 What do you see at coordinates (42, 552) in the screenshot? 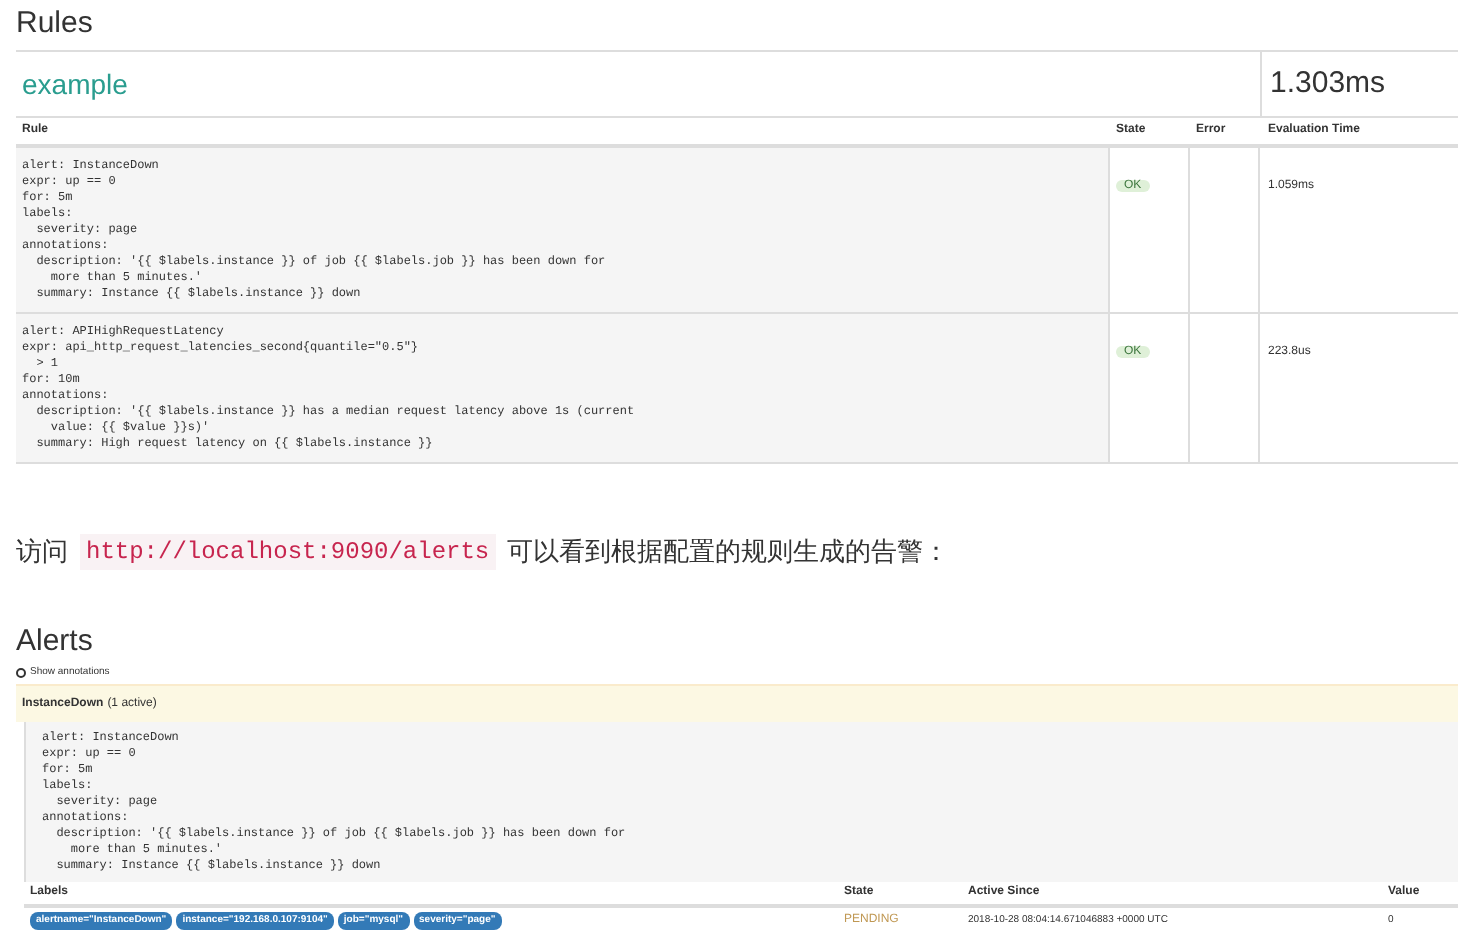
I see `paragraph-text: 访问` at bounding box center [42, 552].